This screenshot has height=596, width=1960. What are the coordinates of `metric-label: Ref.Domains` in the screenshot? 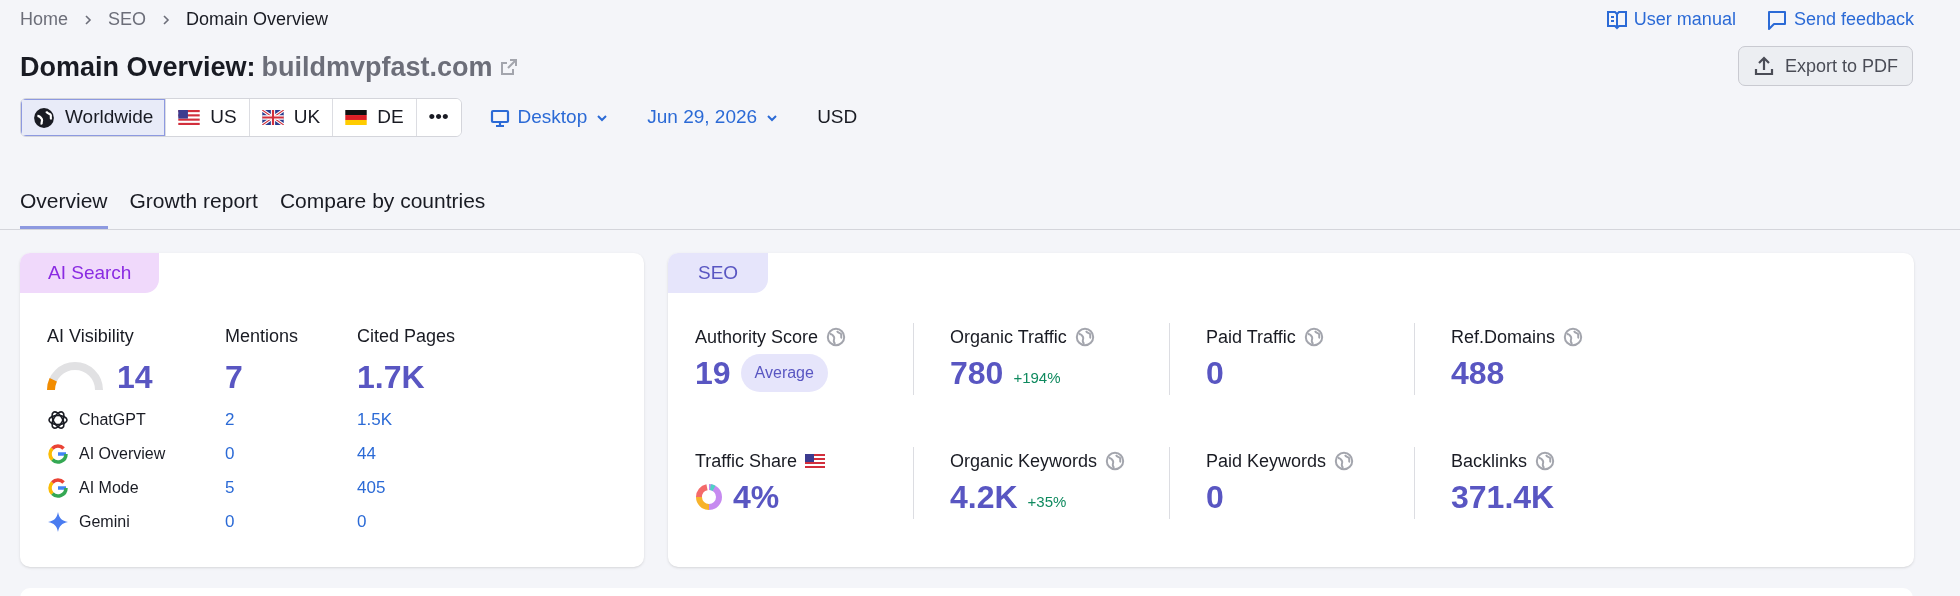 It's located at (1503, 337).